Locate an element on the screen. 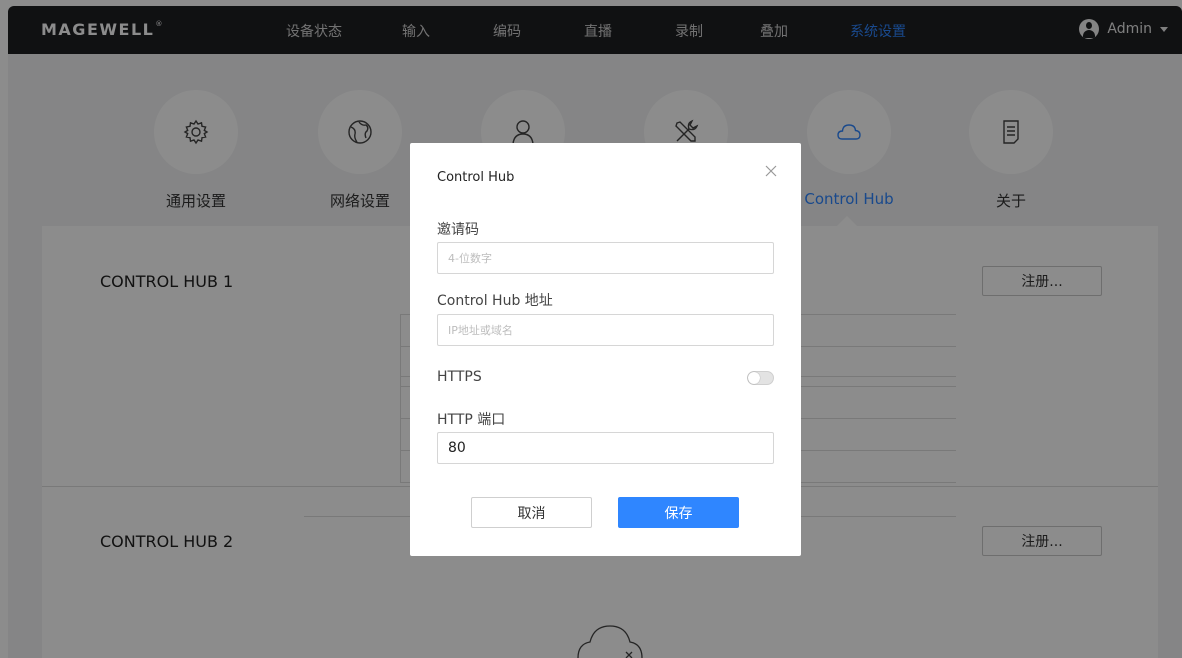  http-port-input is located at coordinates (605, 448).